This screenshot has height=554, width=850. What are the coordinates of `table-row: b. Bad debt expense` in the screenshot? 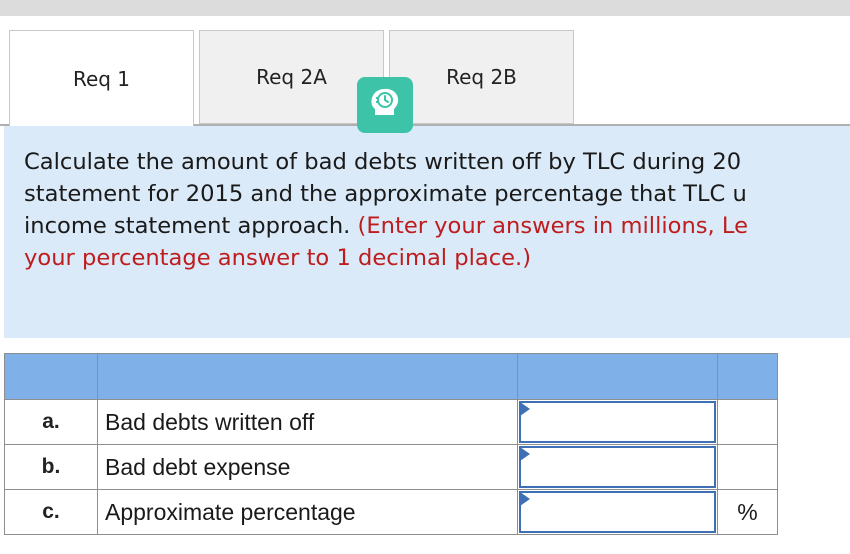 It's located at (391, 467).